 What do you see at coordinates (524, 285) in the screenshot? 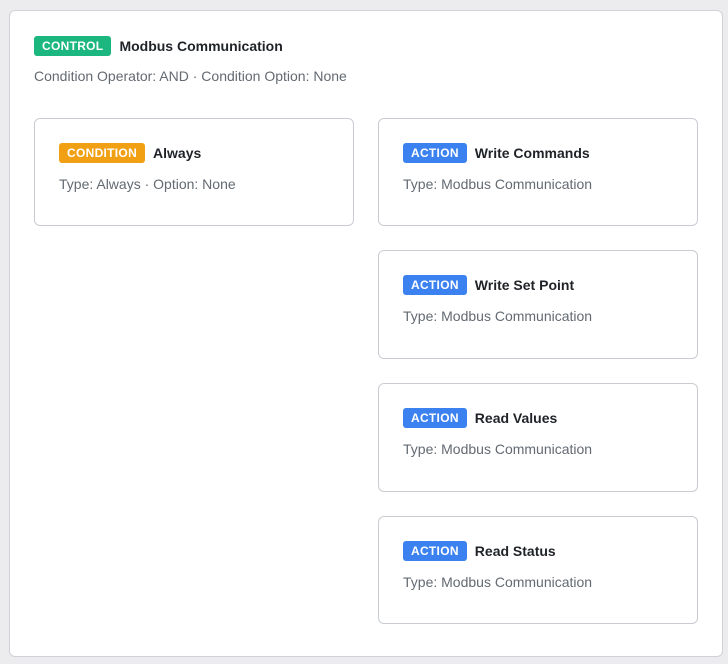
I see `action-title: Write Set Point` at bounding box center [524, 285].